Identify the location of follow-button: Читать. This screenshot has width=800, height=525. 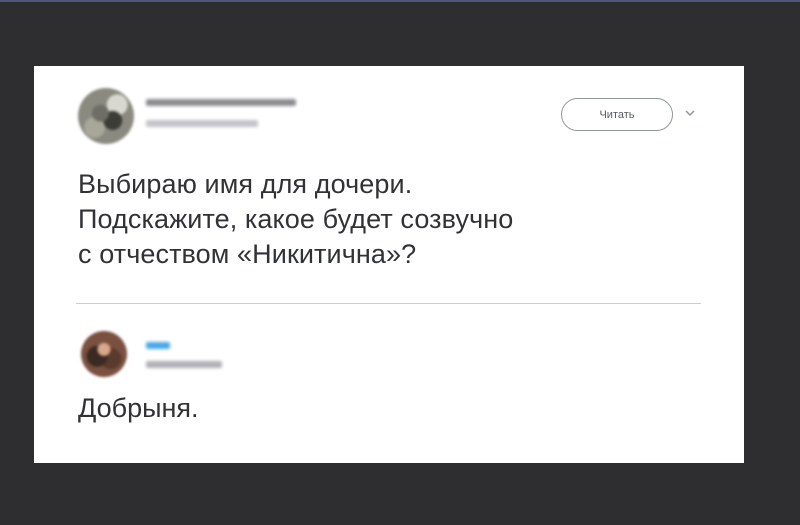
(617, 114).